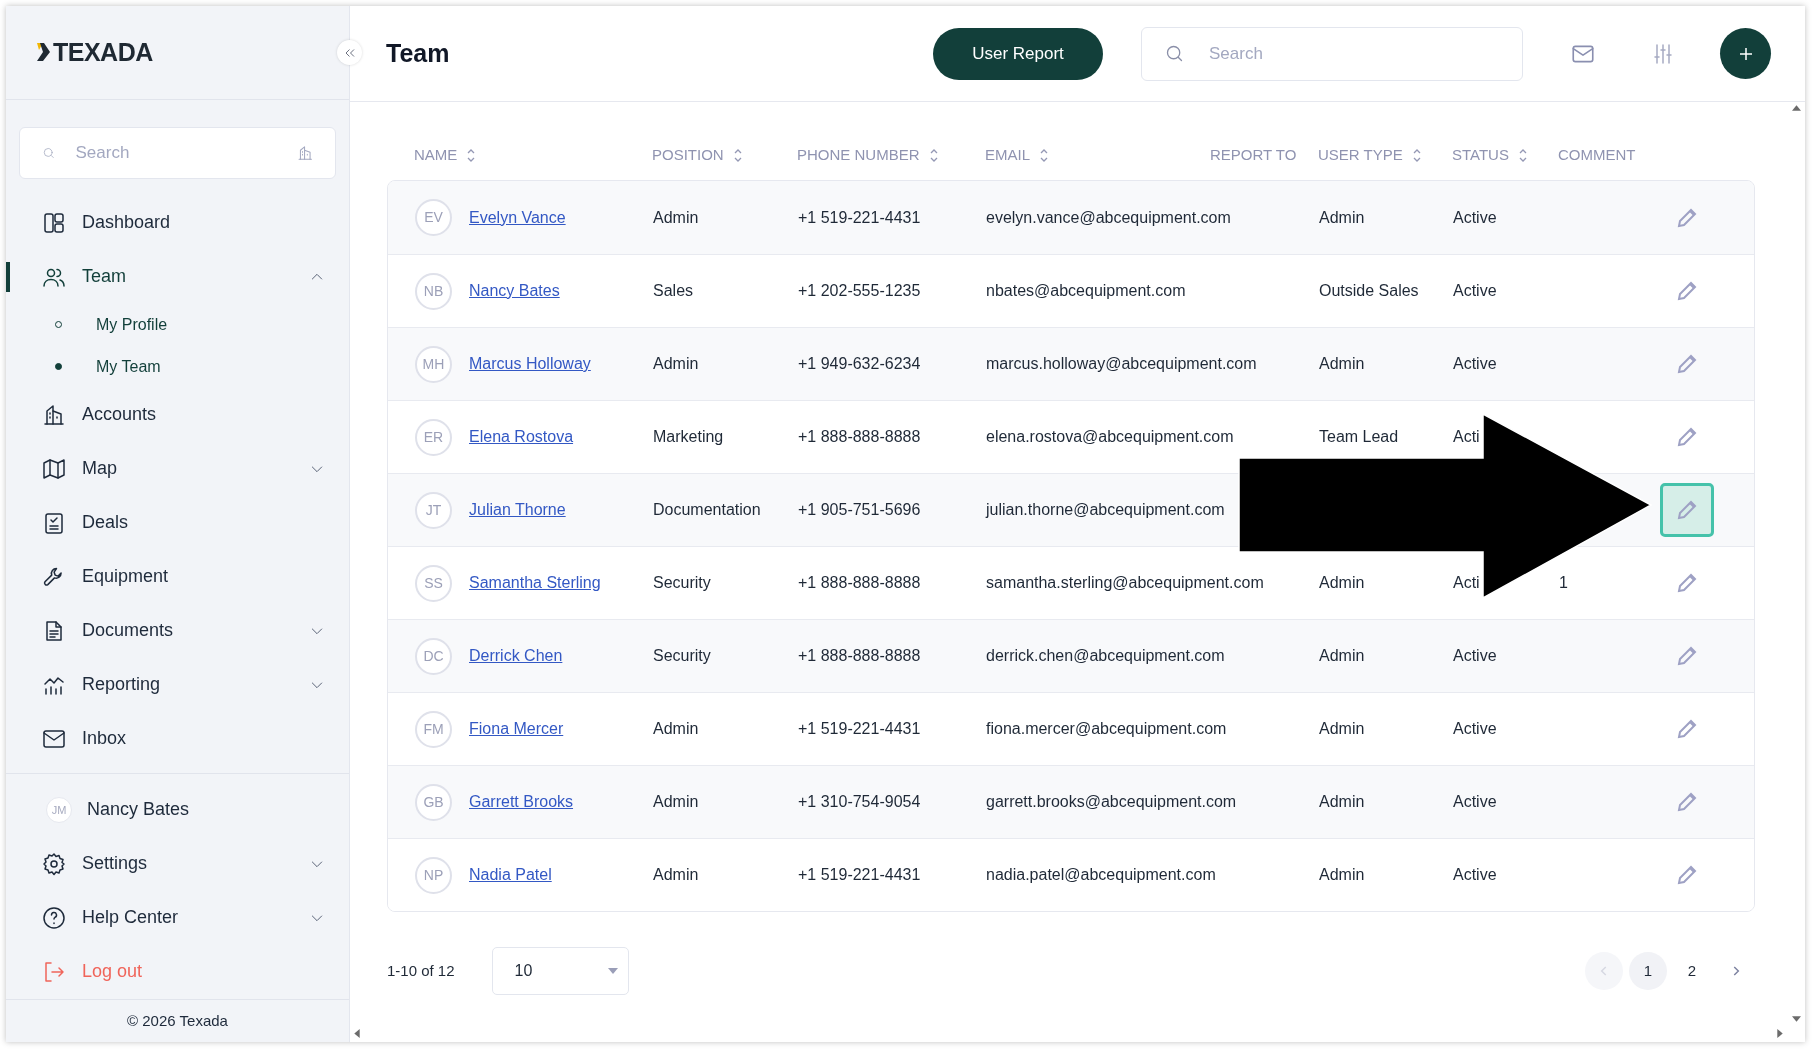 Image resolution: width=1817 pixels, height=1049 pixels. What do you see at coordinates (433, 437) in the screenshot?
I see `avatar: ER` at bounding box center [433, 437].